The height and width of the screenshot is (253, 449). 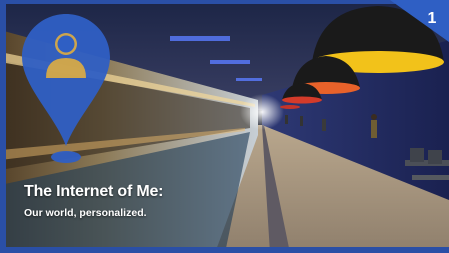 I want to click on slide-subtitle: Our world, personalized., so click(x=85, y=213).